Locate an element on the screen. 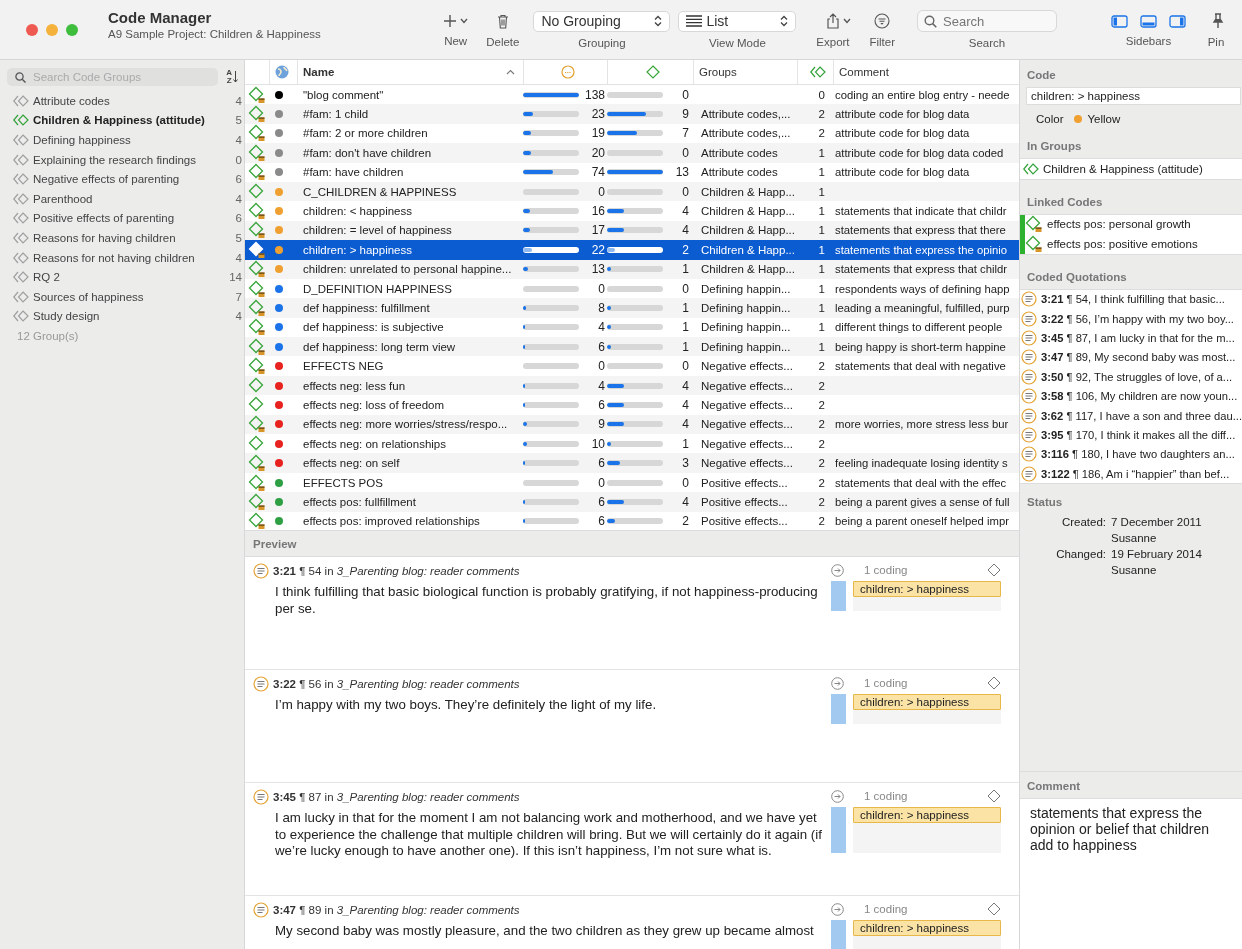 The width and height of the screenshot is (1242, 949). count: 20 is located at coordinates (597, 152).